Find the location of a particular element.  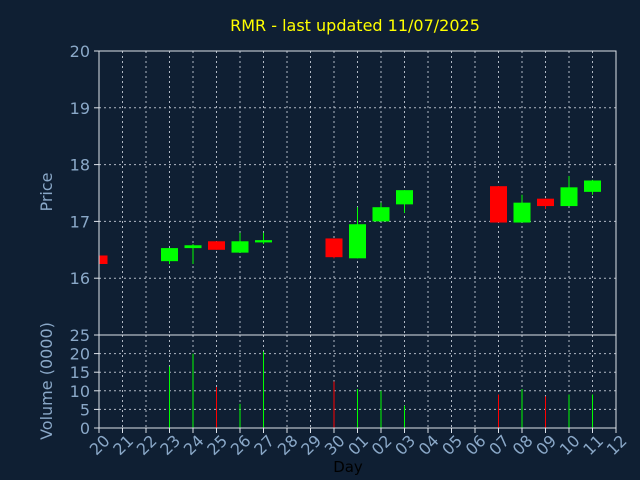

price-tick-label: 20 is located at coordinates (80, 51).